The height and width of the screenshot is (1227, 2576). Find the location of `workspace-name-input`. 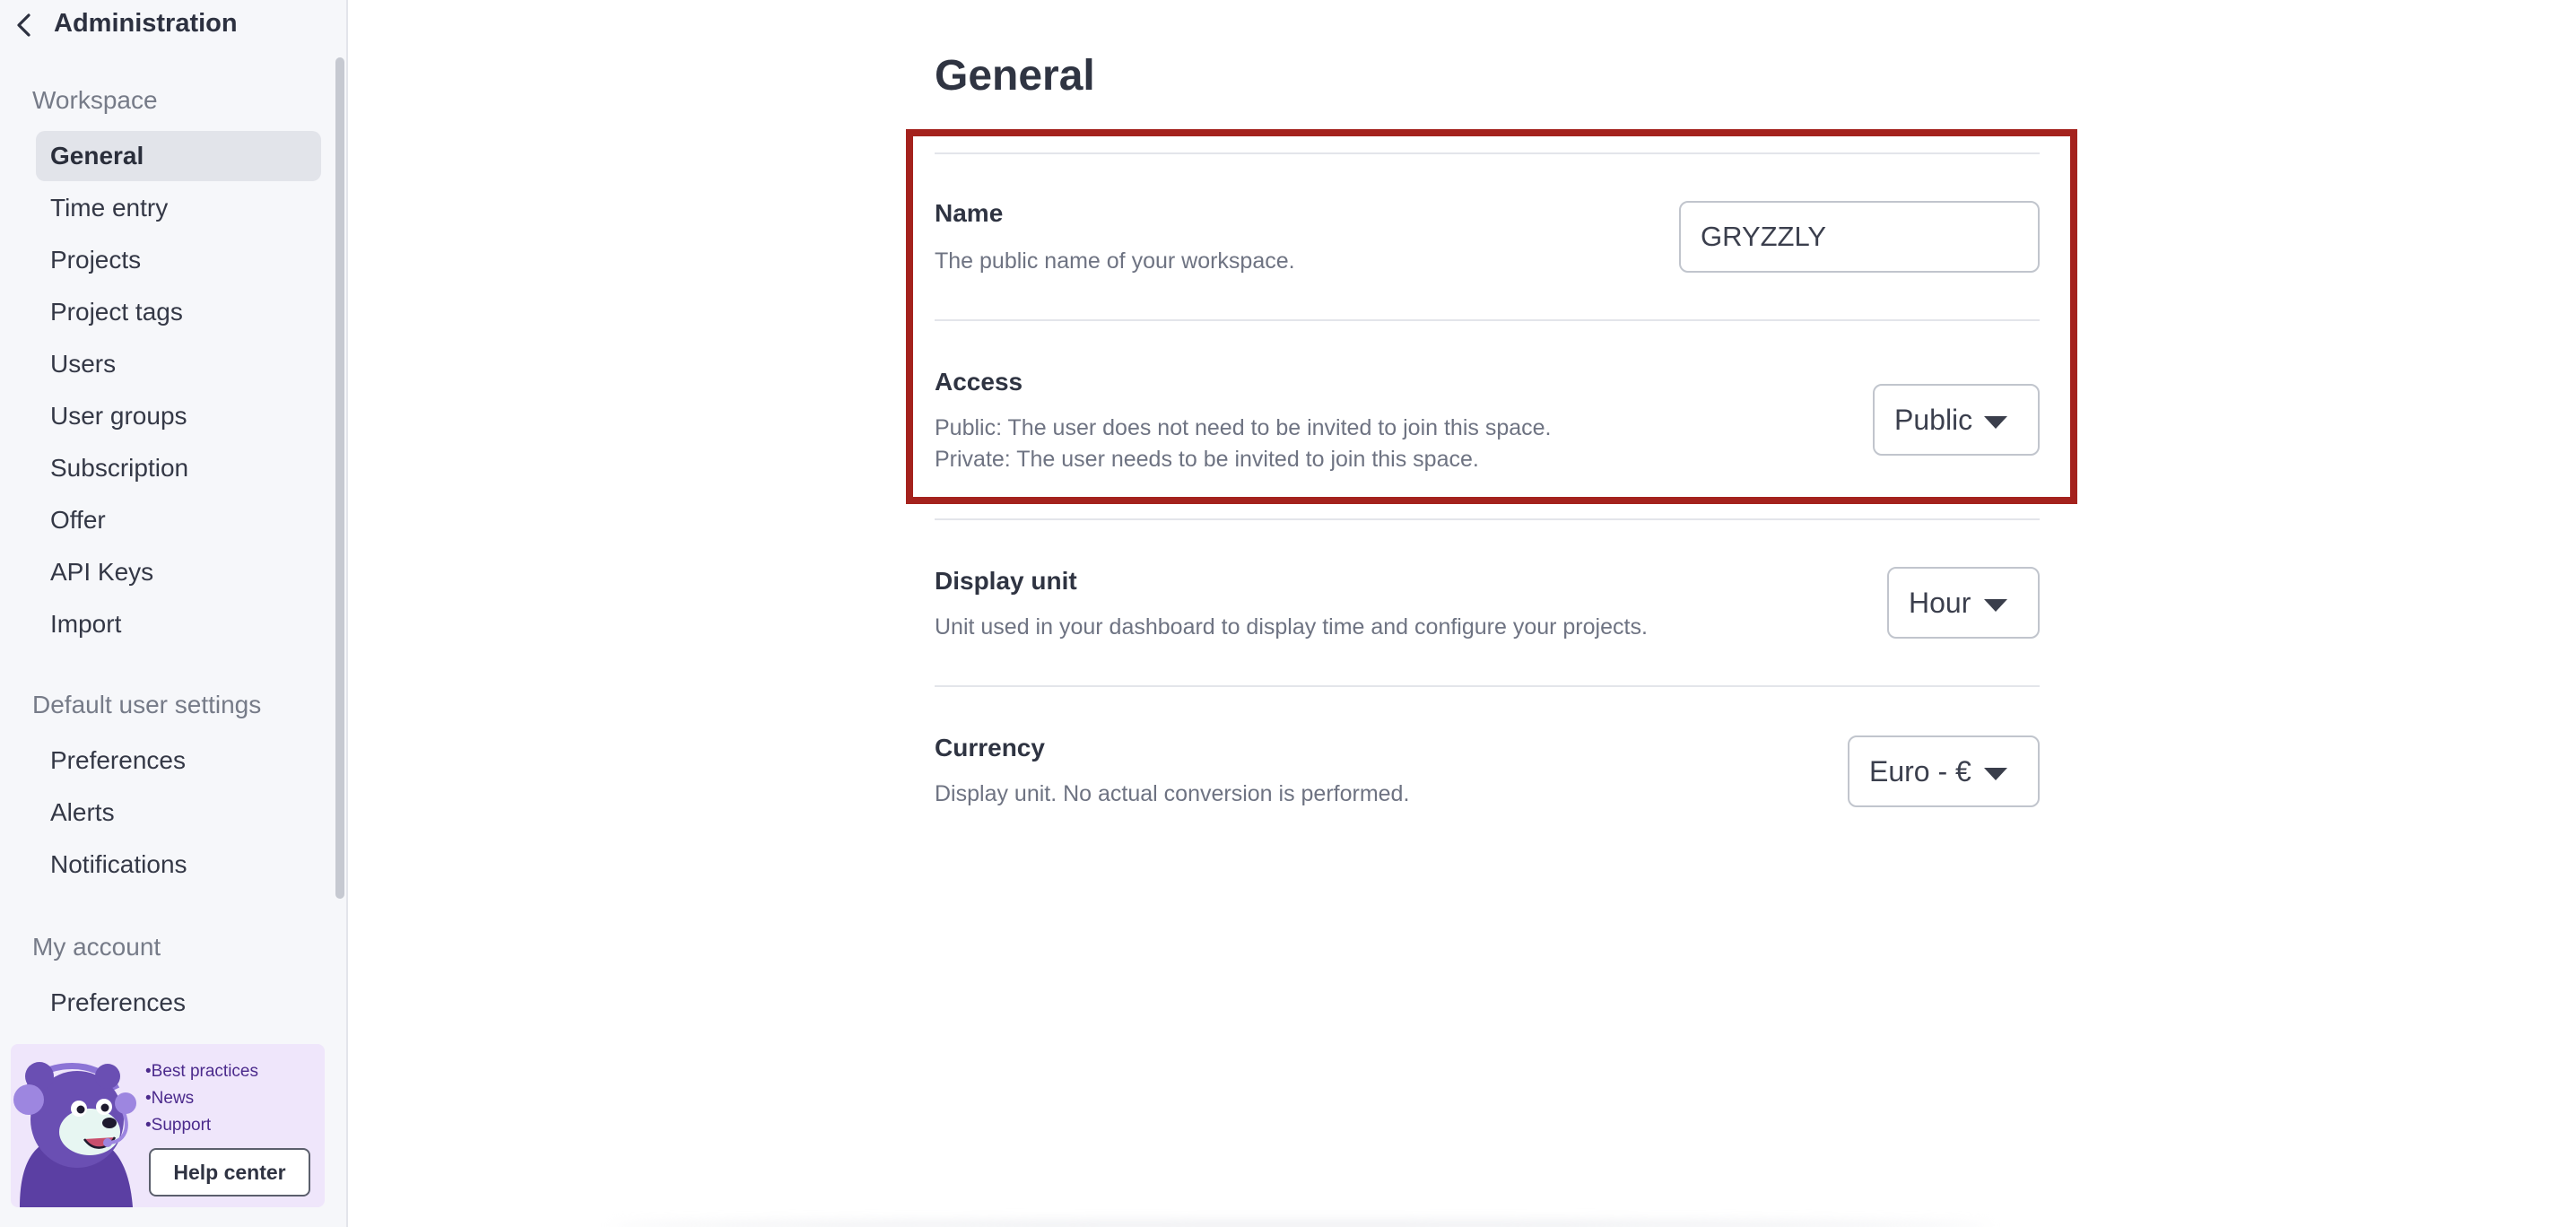

workspace-name-input is located at coordinates (1859, 237).